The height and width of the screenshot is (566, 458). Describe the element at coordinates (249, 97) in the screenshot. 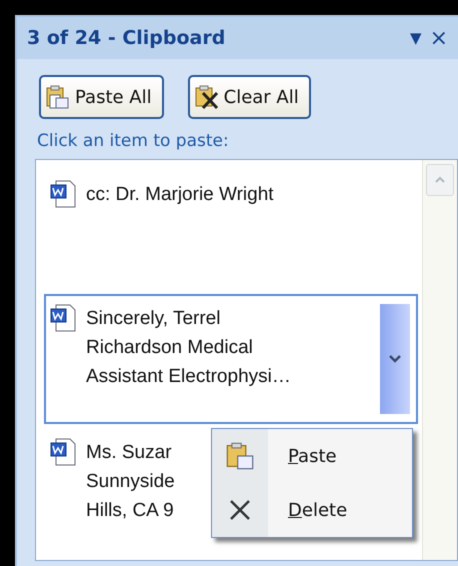

I see `clear-all-button: Clear All` at that location.